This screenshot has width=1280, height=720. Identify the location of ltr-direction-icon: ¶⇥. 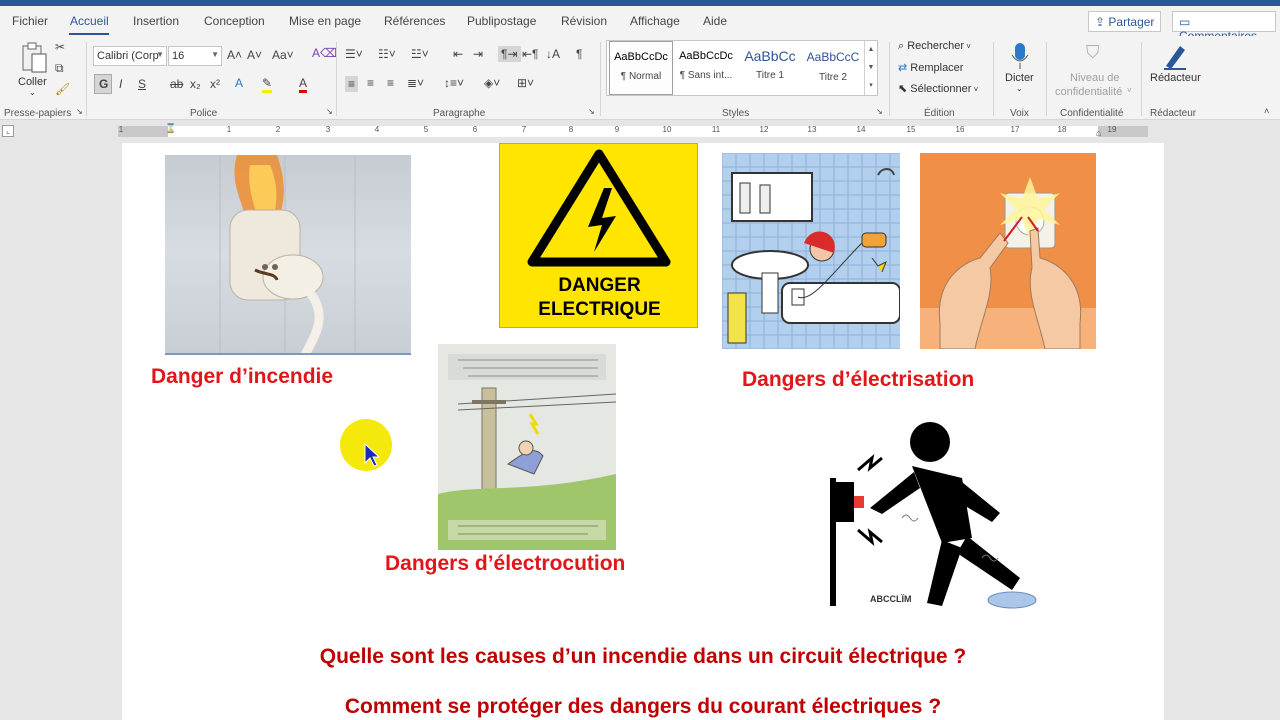
(509, 54).